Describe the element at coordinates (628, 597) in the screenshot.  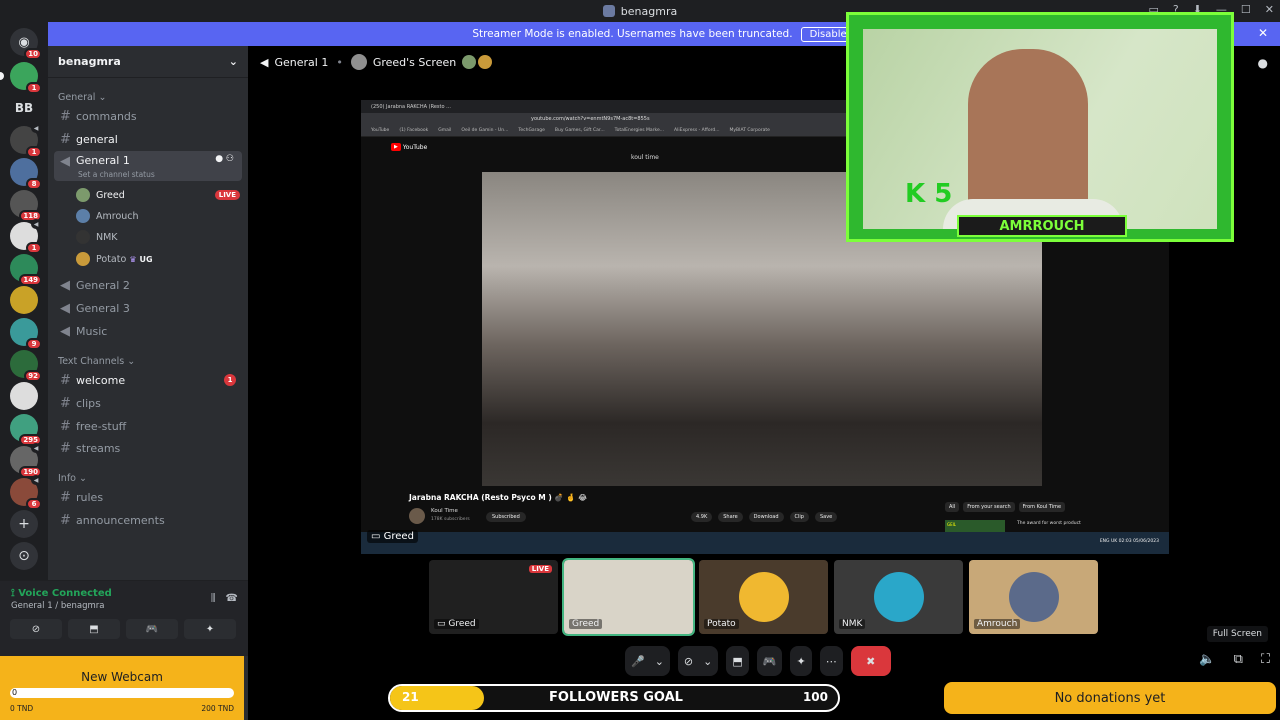
I see `participant-tile: Greed` at that location.